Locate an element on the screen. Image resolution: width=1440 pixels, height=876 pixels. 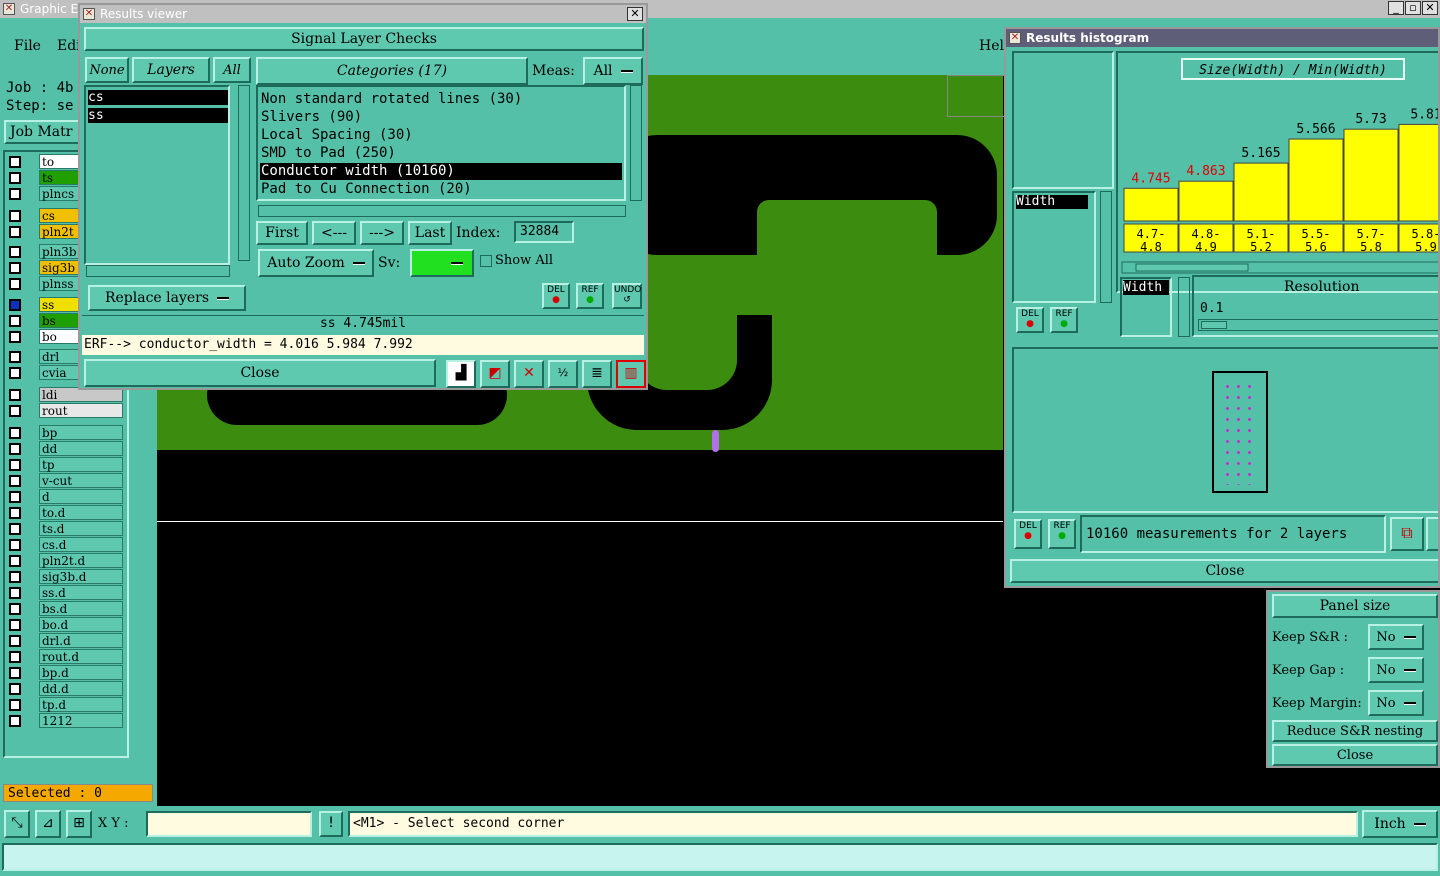
layer-name: bo.d is located at coordinates (81, 624).